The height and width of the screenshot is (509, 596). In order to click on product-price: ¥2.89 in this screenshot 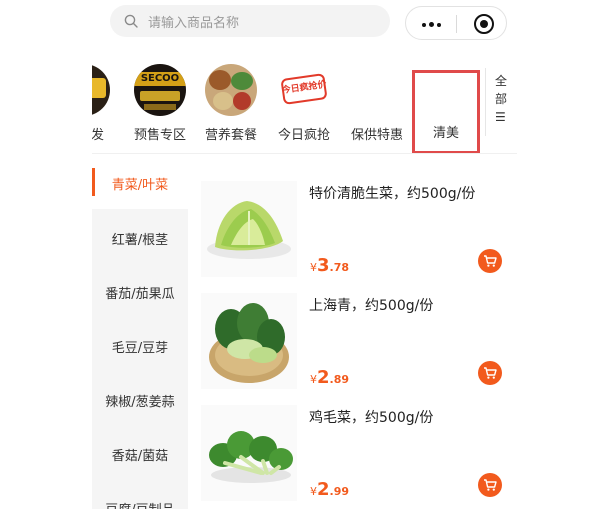, I will do `click(329, 377)`.